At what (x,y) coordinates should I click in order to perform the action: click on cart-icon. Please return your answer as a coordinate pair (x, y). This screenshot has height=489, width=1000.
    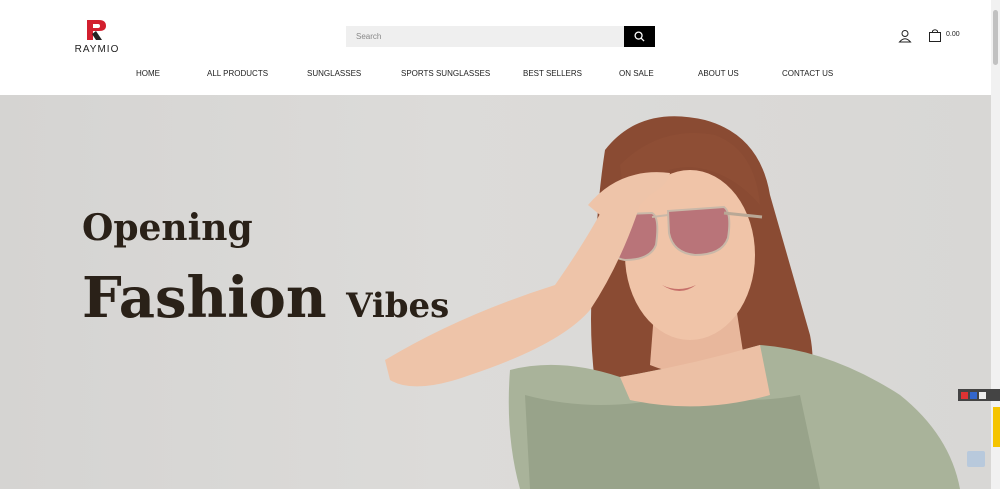
    Looking at the image, I should click on (935, 35).